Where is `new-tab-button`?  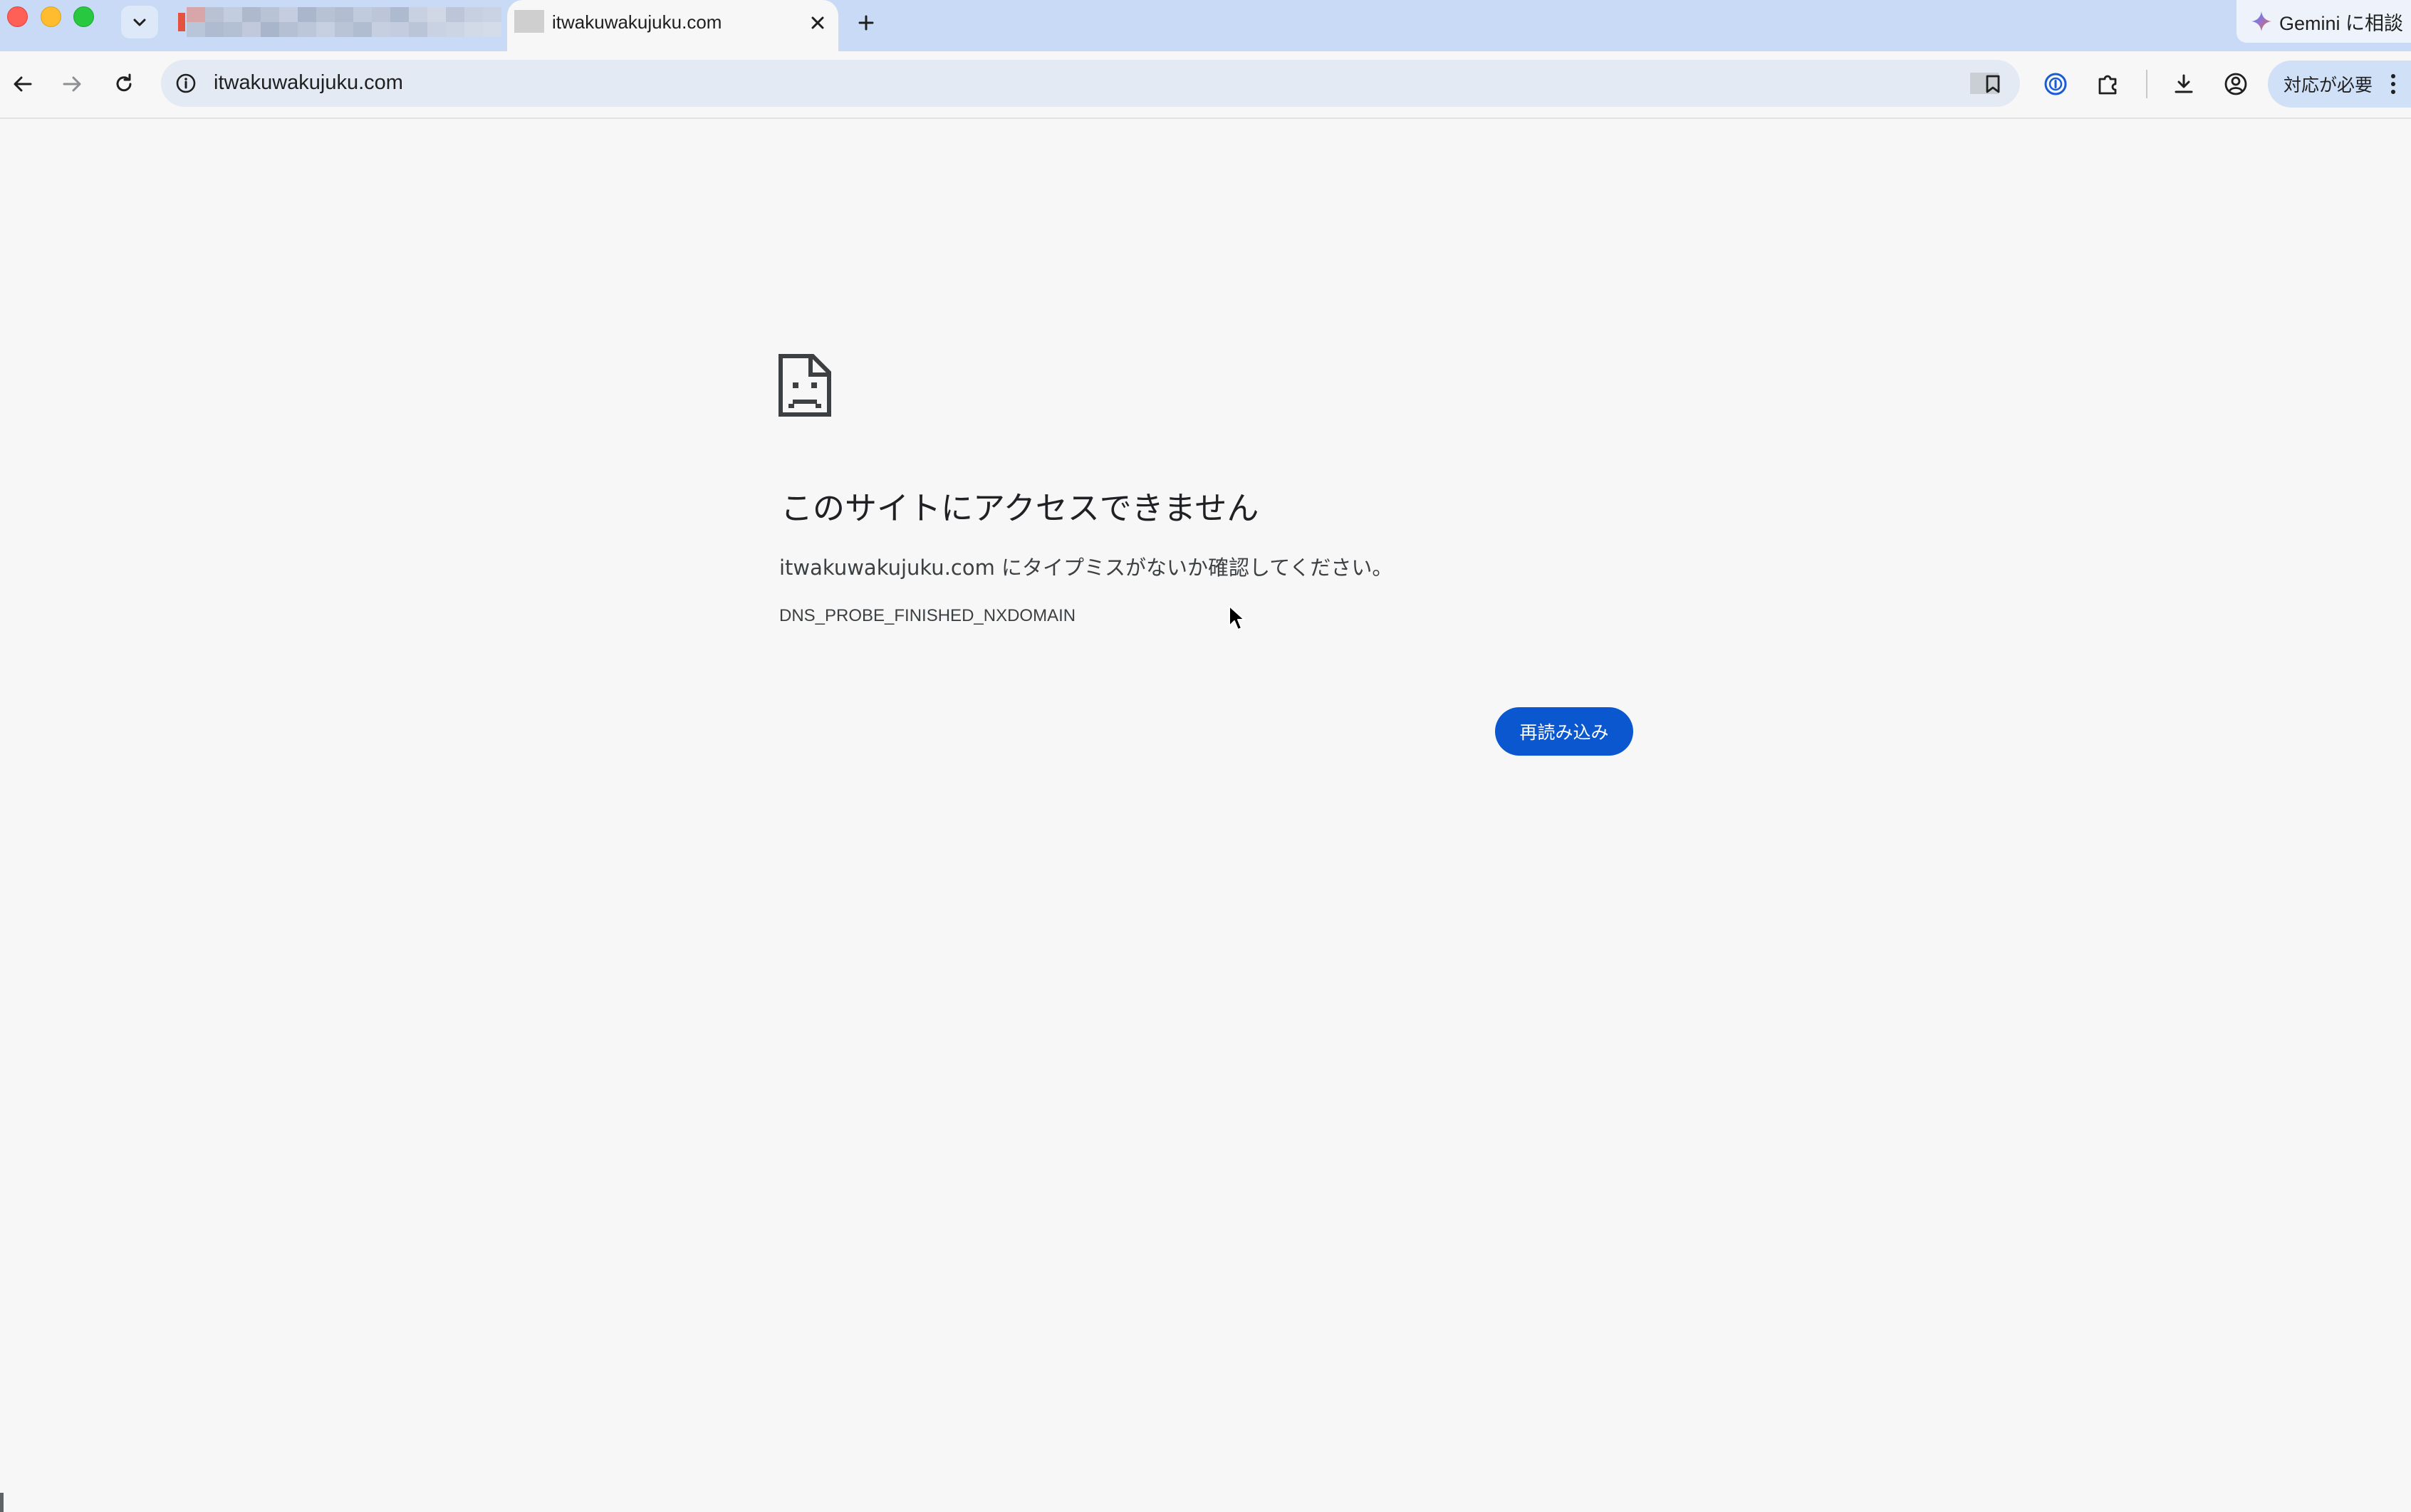
new-tab-button is located at coordinates (866, 23).